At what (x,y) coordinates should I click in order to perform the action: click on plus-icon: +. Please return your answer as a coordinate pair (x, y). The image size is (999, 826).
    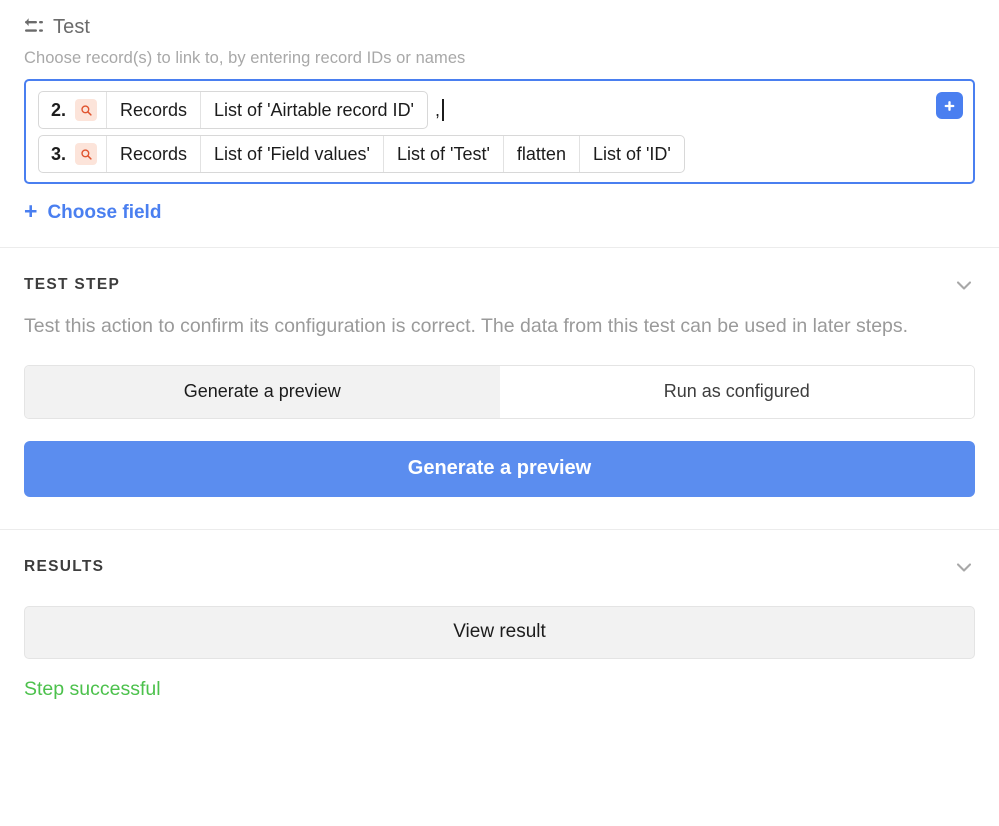
    Looking at the image, I should click on (31, 211).